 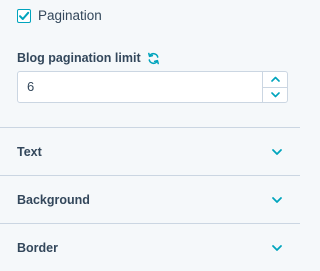 I want to click on pagination-limit-input: 6, so click(x=140, y=87).